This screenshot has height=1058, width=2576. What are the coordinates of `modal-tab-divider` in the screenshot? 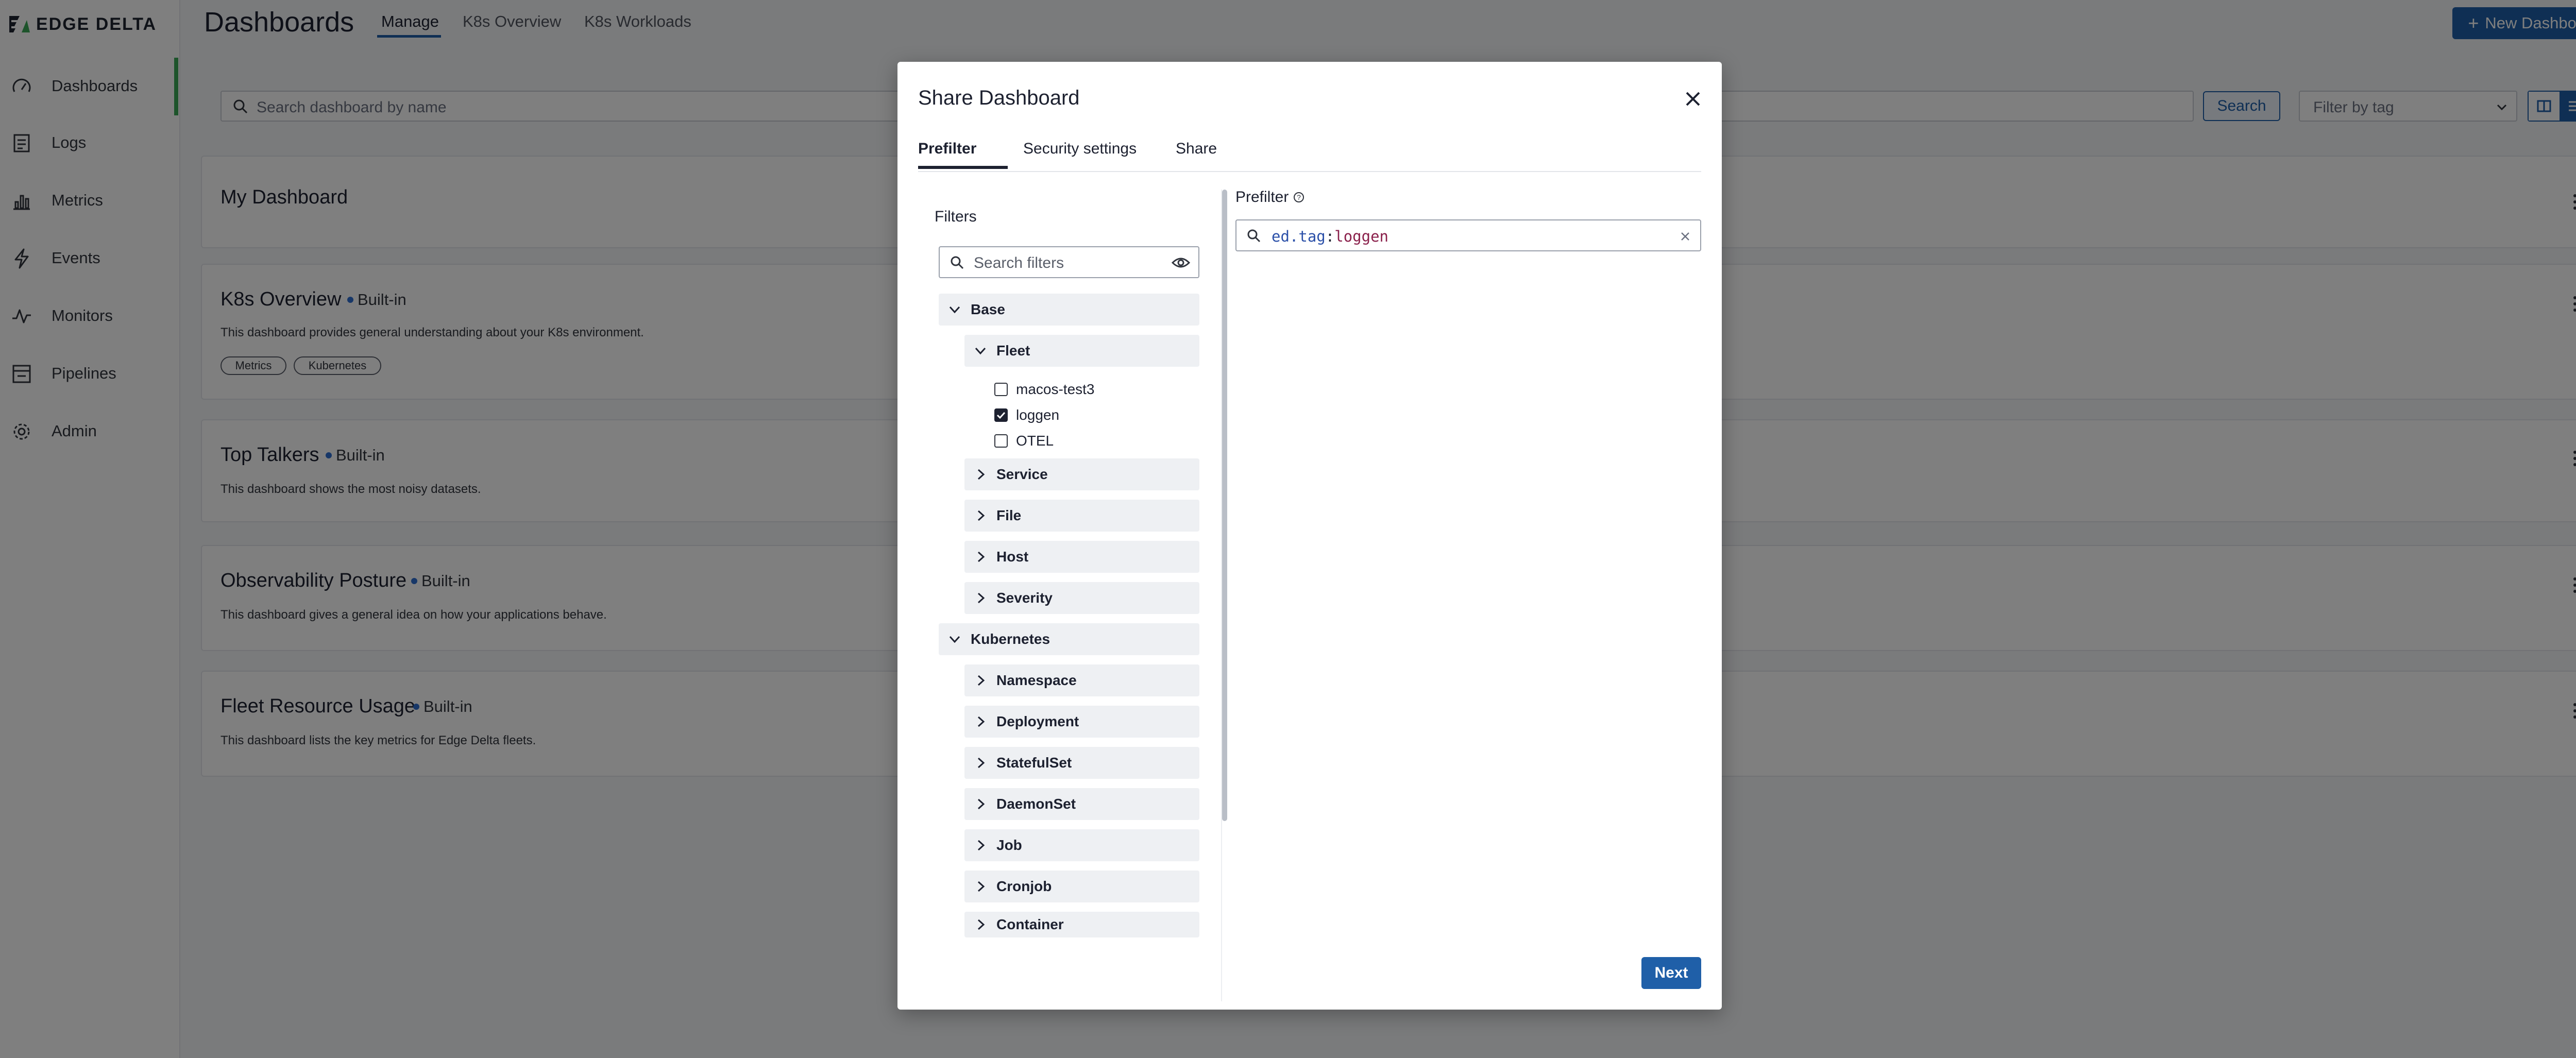 It's located at (1309, 172).